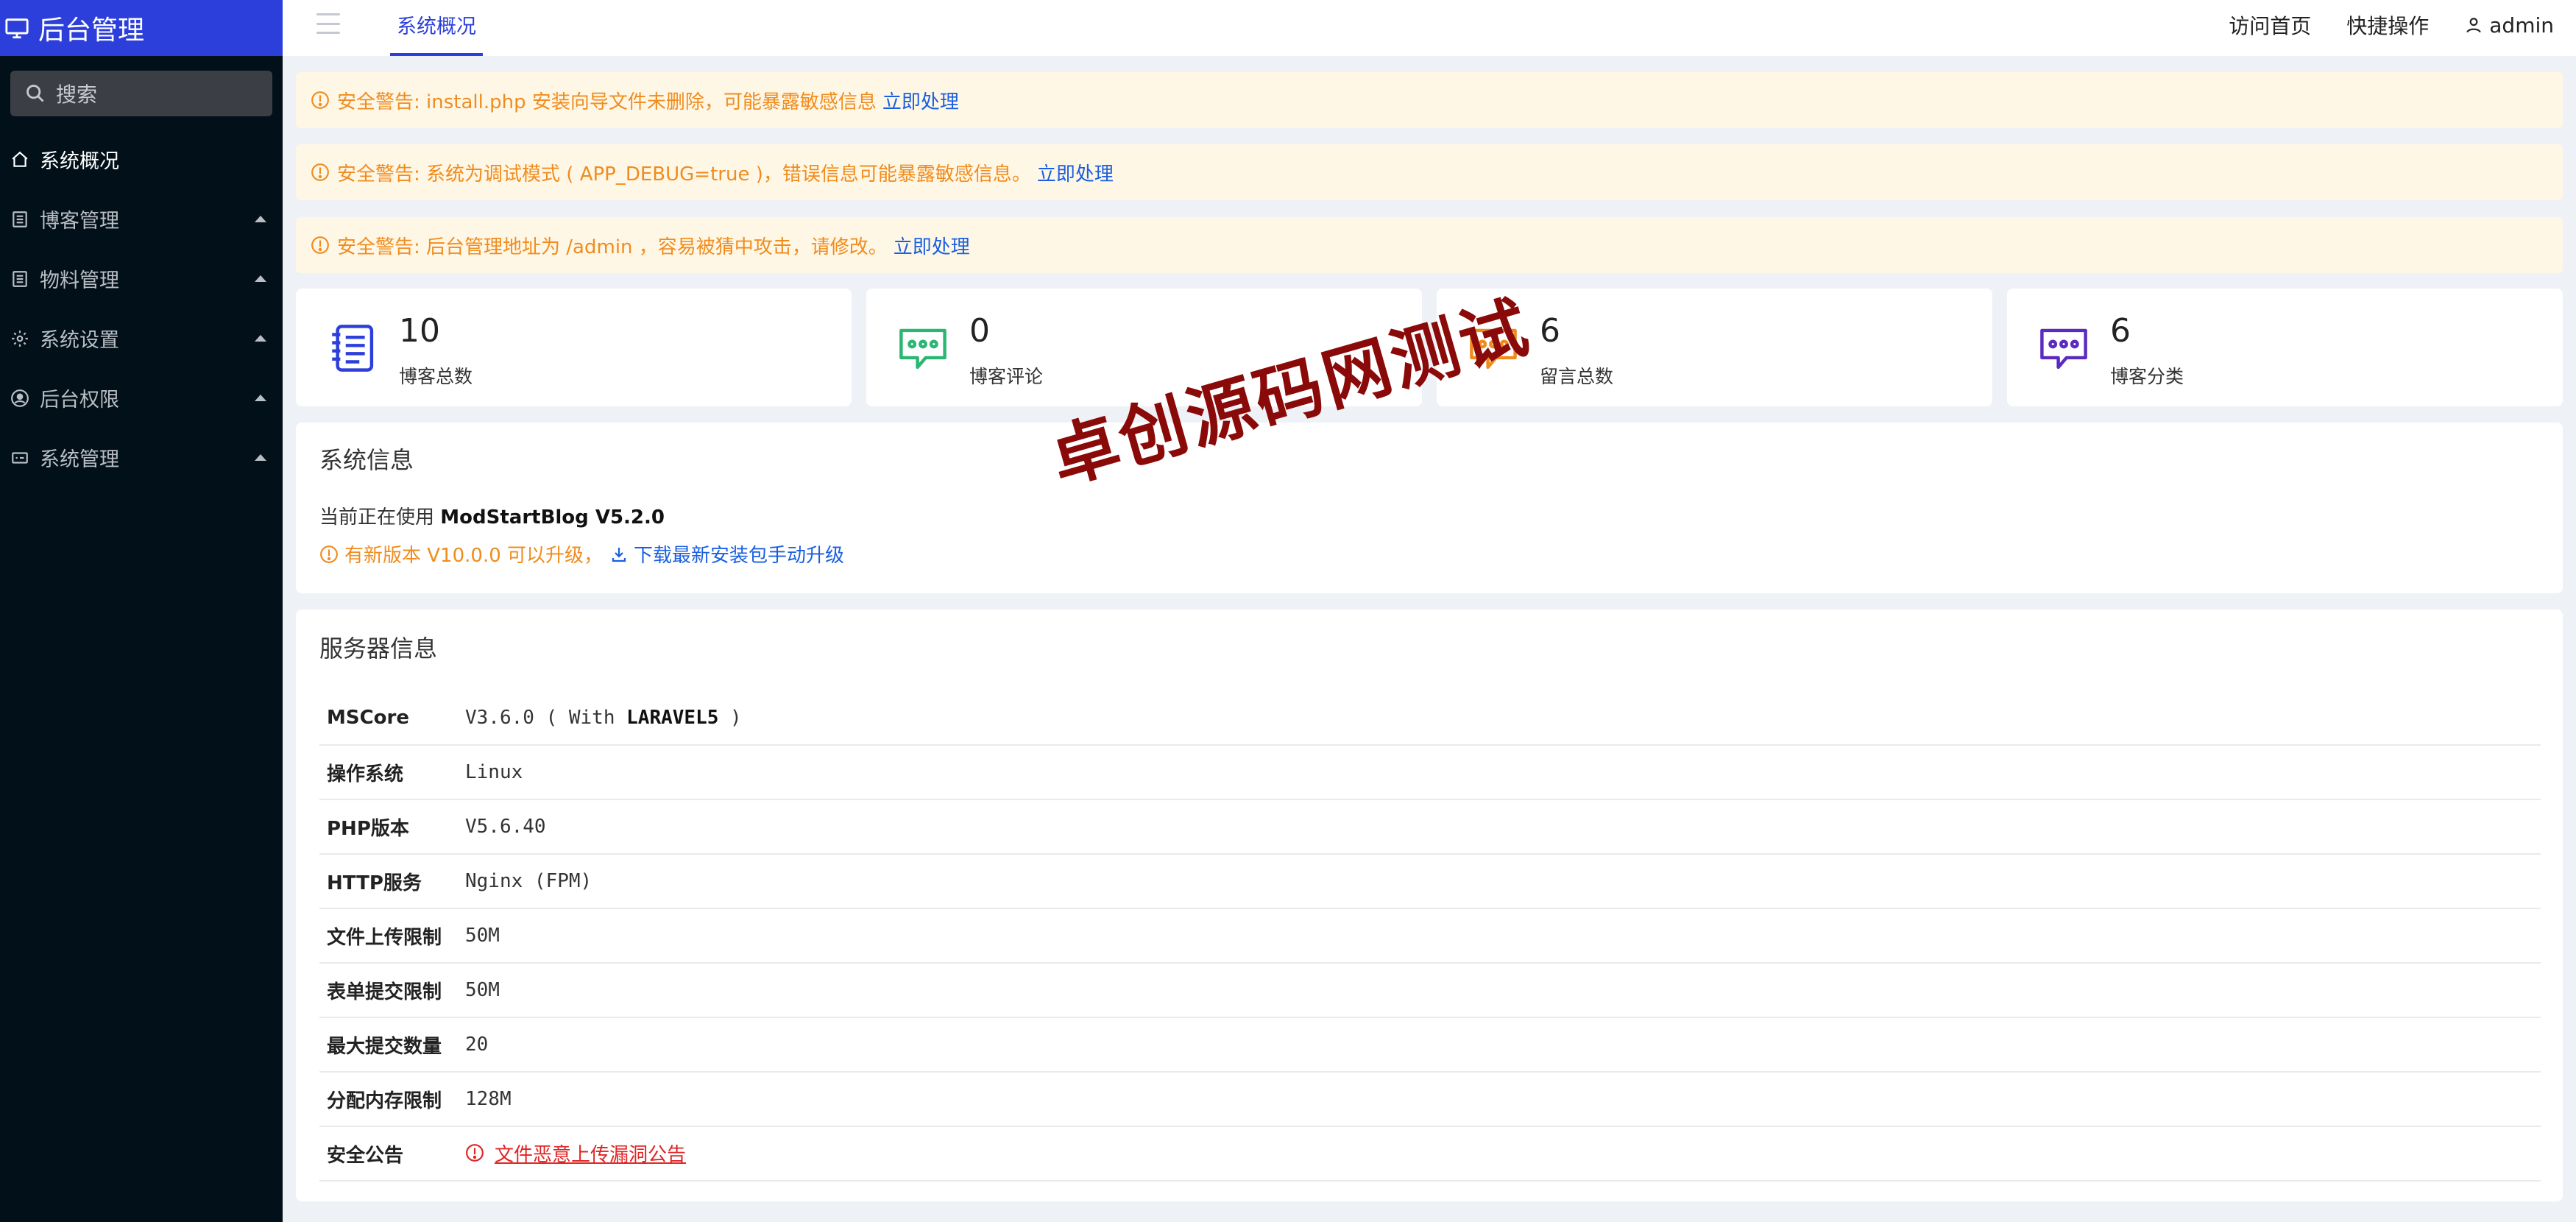  I want to click on table-row: 安全公告 文件恶意上传漏洞公告, so click(1430, 1154).